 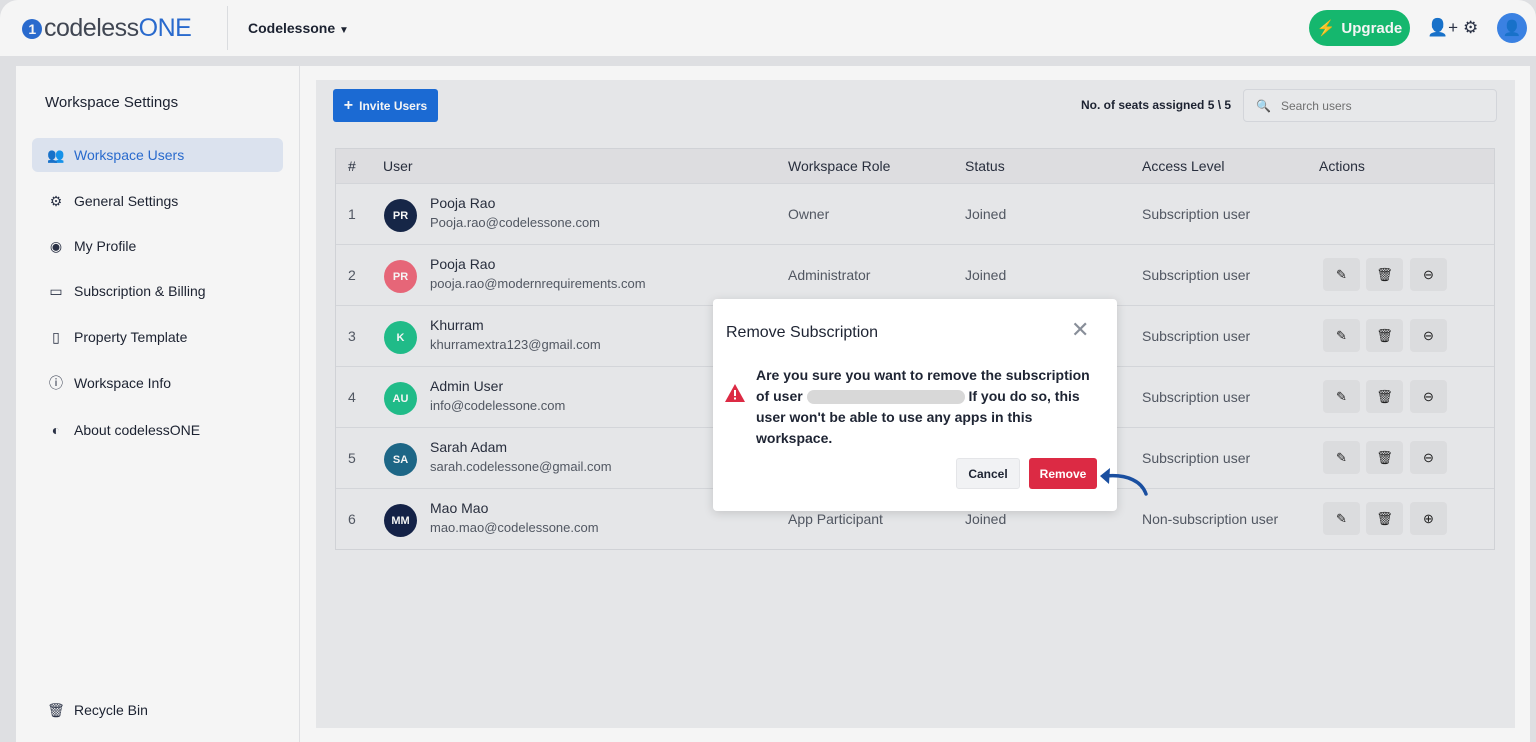 What do you see at coordinates (988, 473) in the screenshot?
I see `cancel-button: Cancel` at bounding box center [988, 473].